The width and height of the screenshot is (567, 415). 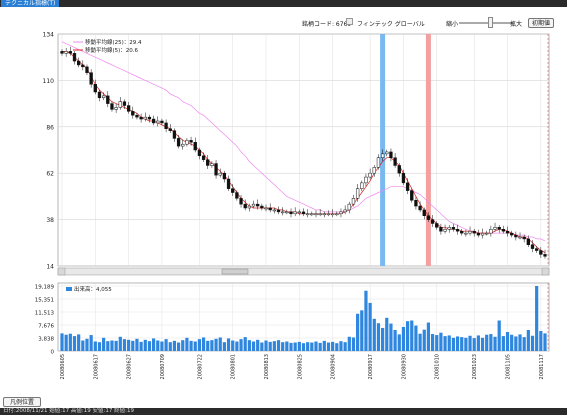 What do you see at coordinates (490, 22) in the screenshot?
I see `zoom-slider-thumb` at bounding box center [490, 22].